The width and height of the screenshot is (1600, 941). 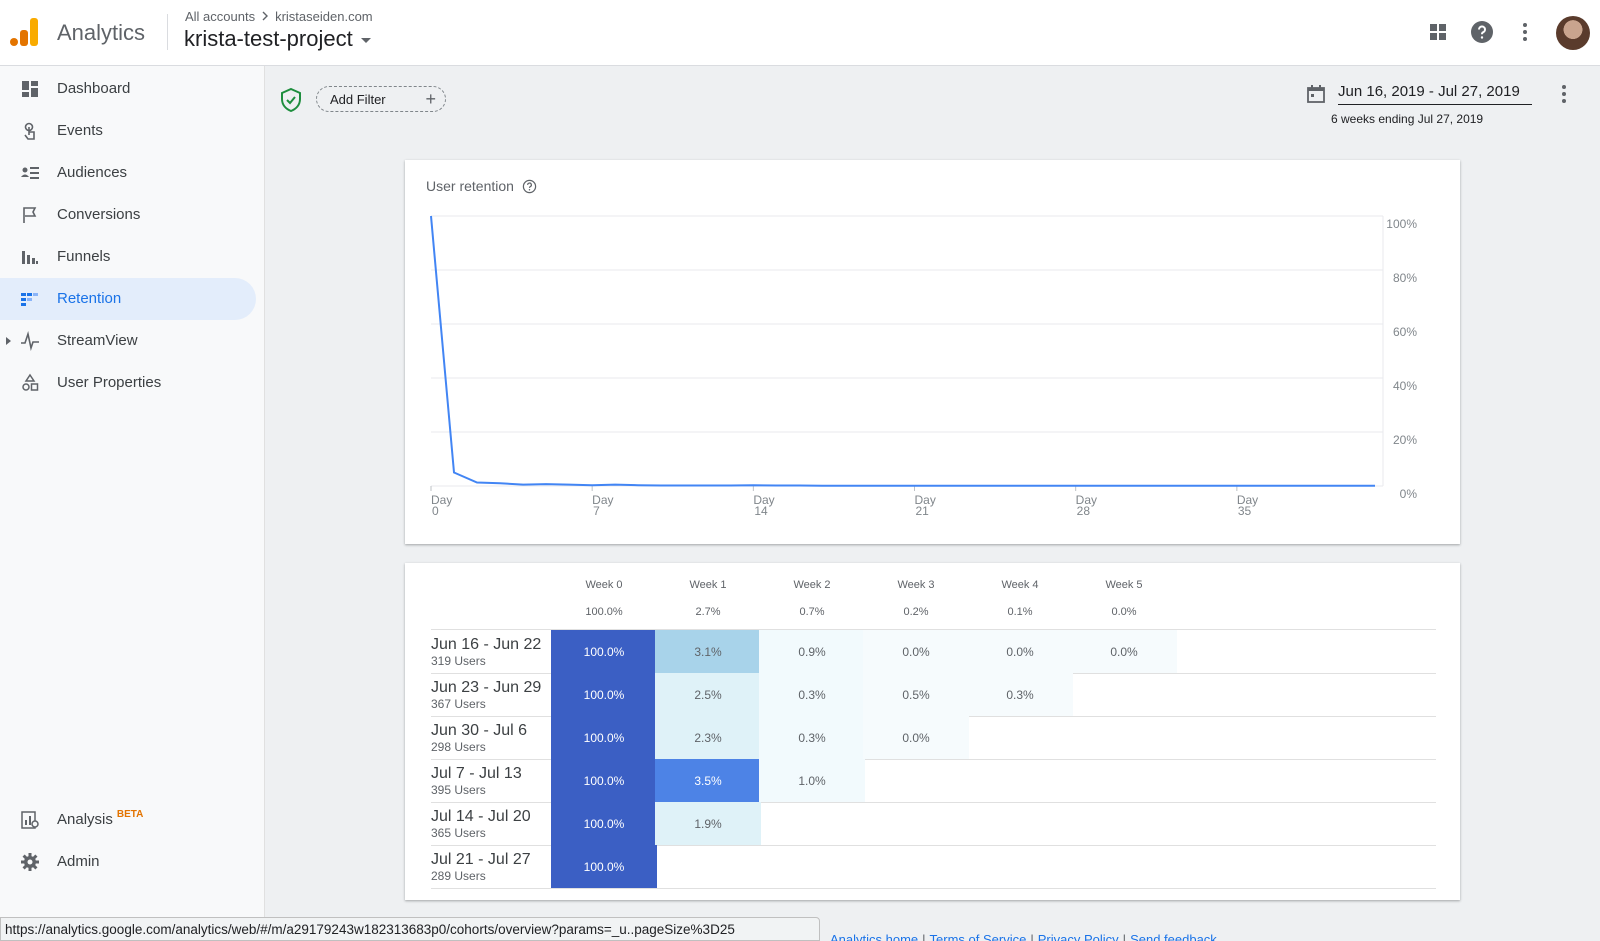 What do you see at coordinates (1407, 119) in the screenshot?
I see `date-range-subtitle: 6 weeks ending Jul 27, 2019` at bounding box center [1407, 119].